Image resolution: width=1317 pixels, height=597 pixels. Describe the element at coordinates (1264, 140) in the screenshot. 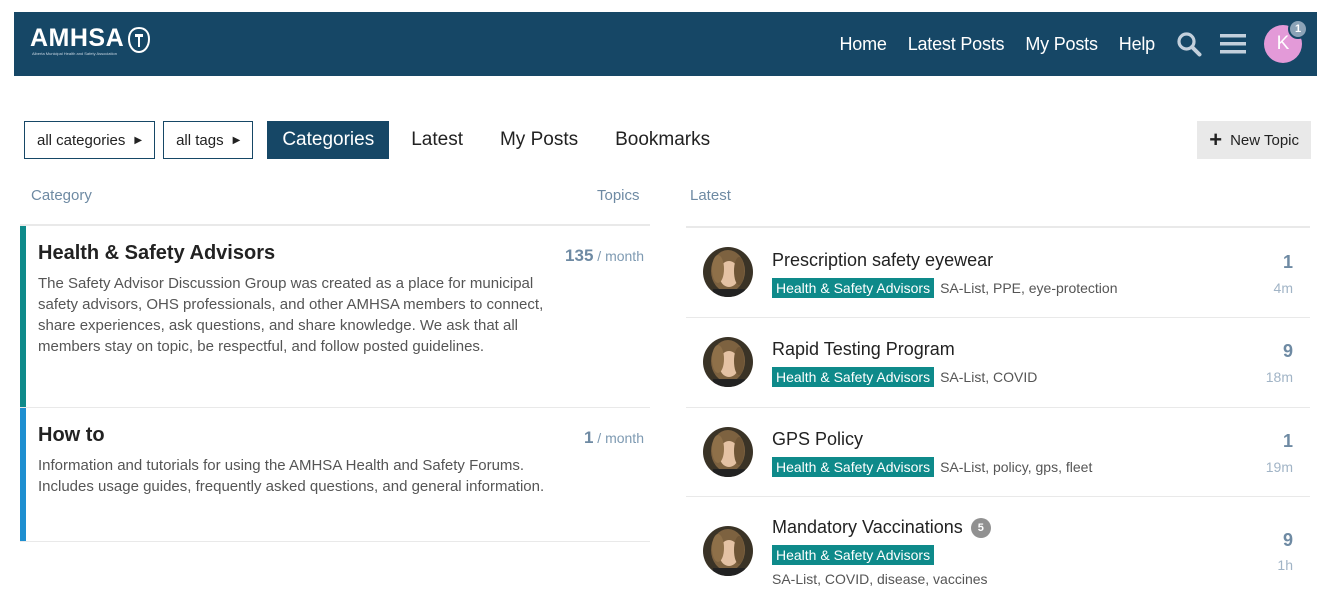

I see `new-topic-label: New Topic` at that location.